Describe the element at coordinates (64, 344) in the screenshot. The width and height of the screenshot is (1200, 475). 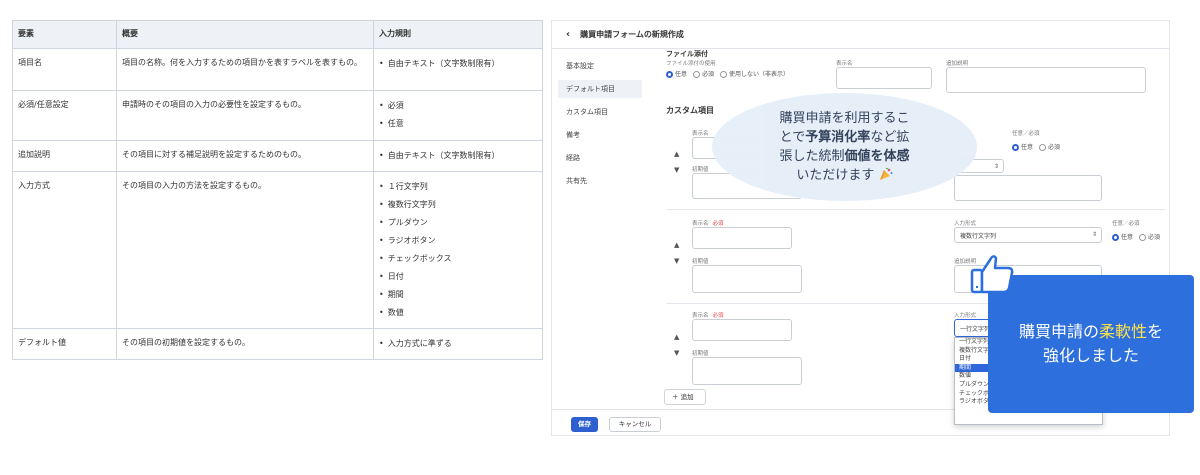
I see `cell-item: デフォルト値` at that location.